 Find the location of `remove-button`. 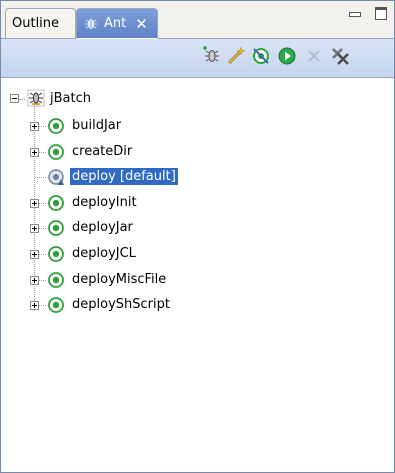

remove-button is located at coordinates (314, 58).